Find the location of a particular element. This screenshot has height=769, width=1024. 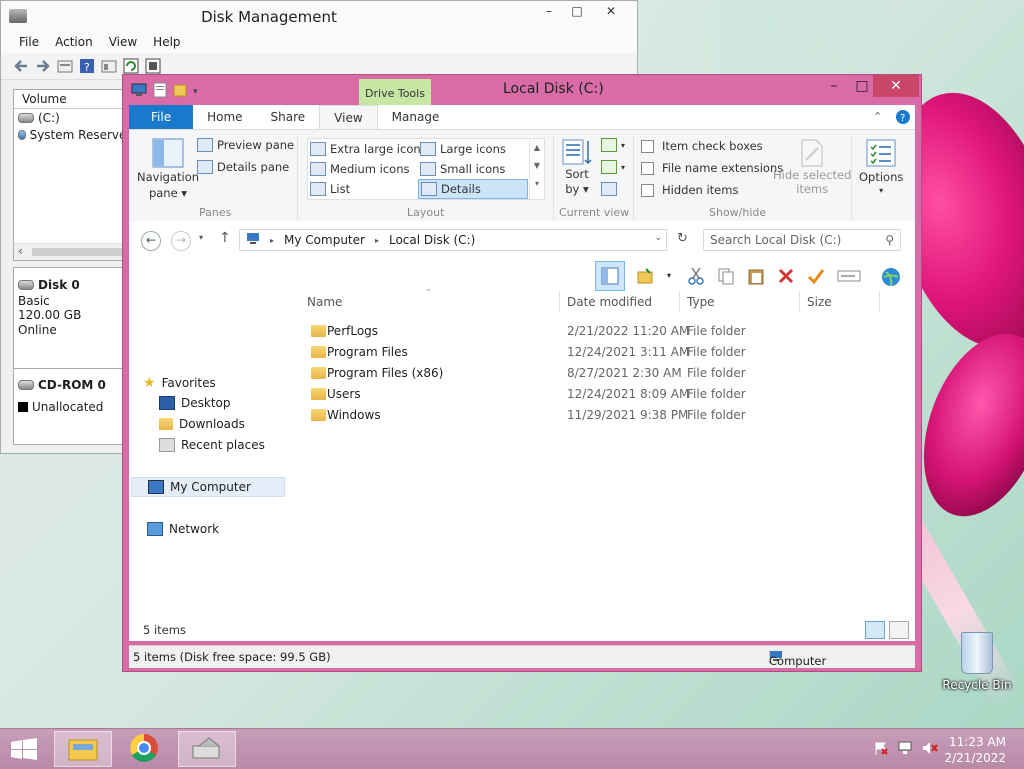

layout-large-icons: Large icons is located at coordinates (463, 149).